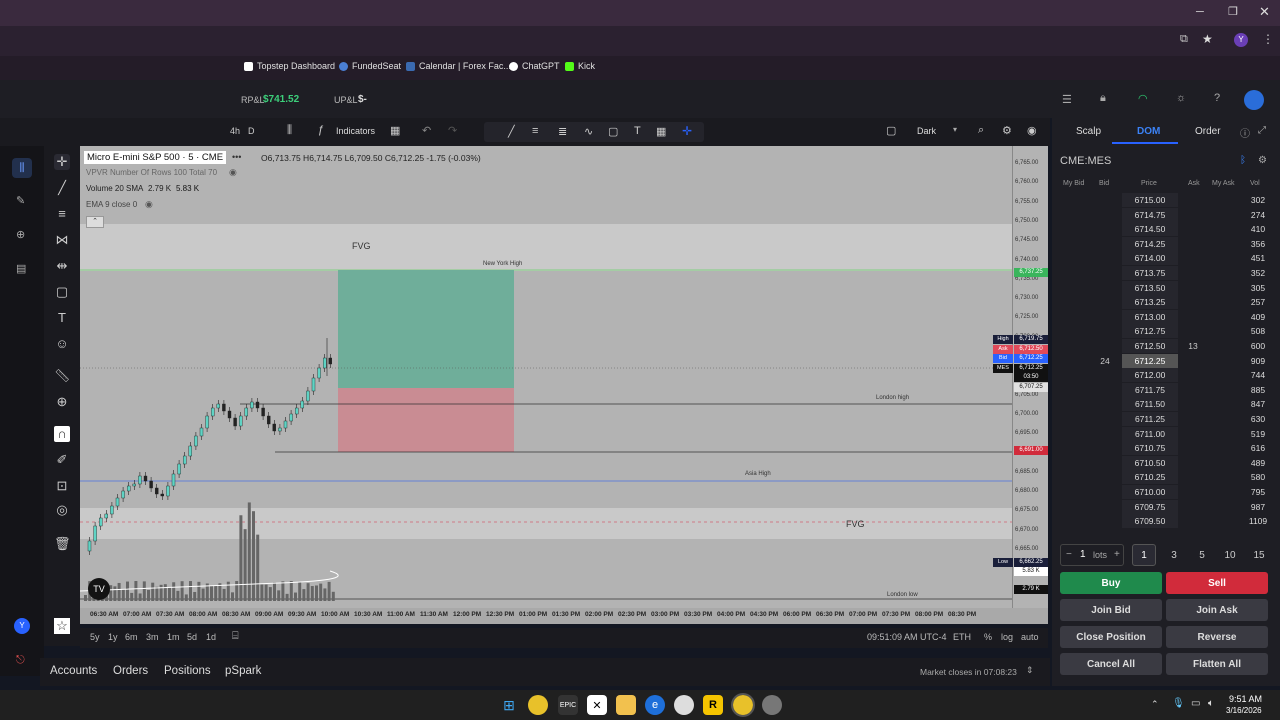  I want to click on range-1y: 1y, so click(113, 637).